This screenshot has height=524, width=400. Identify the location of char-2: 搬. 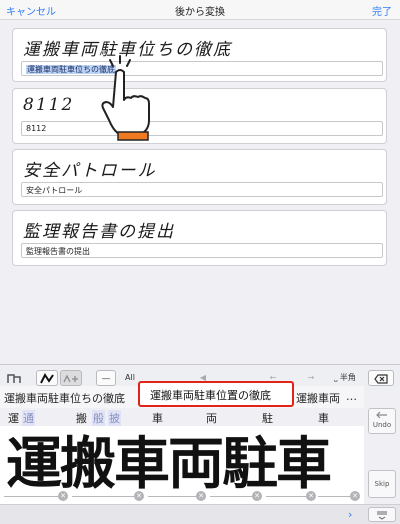
(81, 418).